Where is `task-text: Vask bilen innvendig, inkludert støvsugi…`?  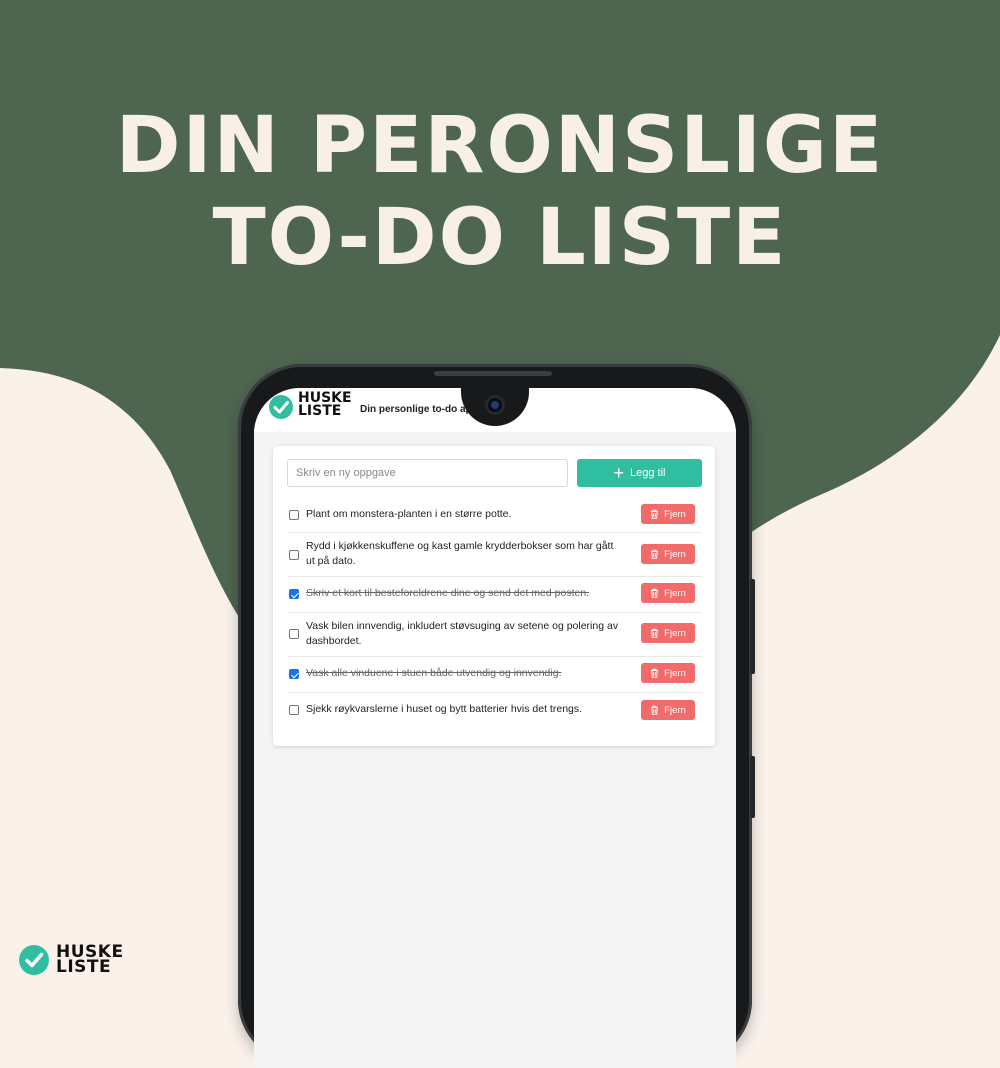
task-text: Vask bilen innvendig, inkludert støvsugi… is located at coordinates (462, 633).